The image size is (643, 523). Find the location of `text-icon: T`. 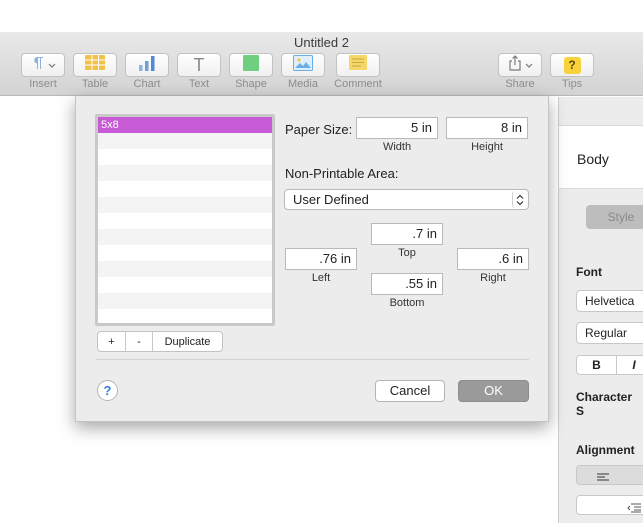

text-icon: T is located at coordinates (199, 64).